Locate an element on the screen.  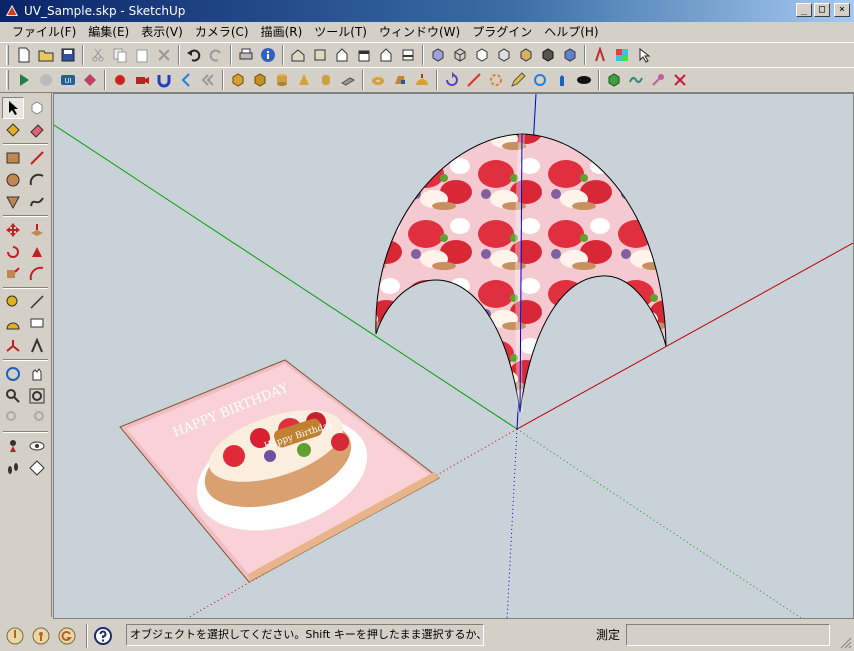
pin-icon is located at coordinates (658, 80).